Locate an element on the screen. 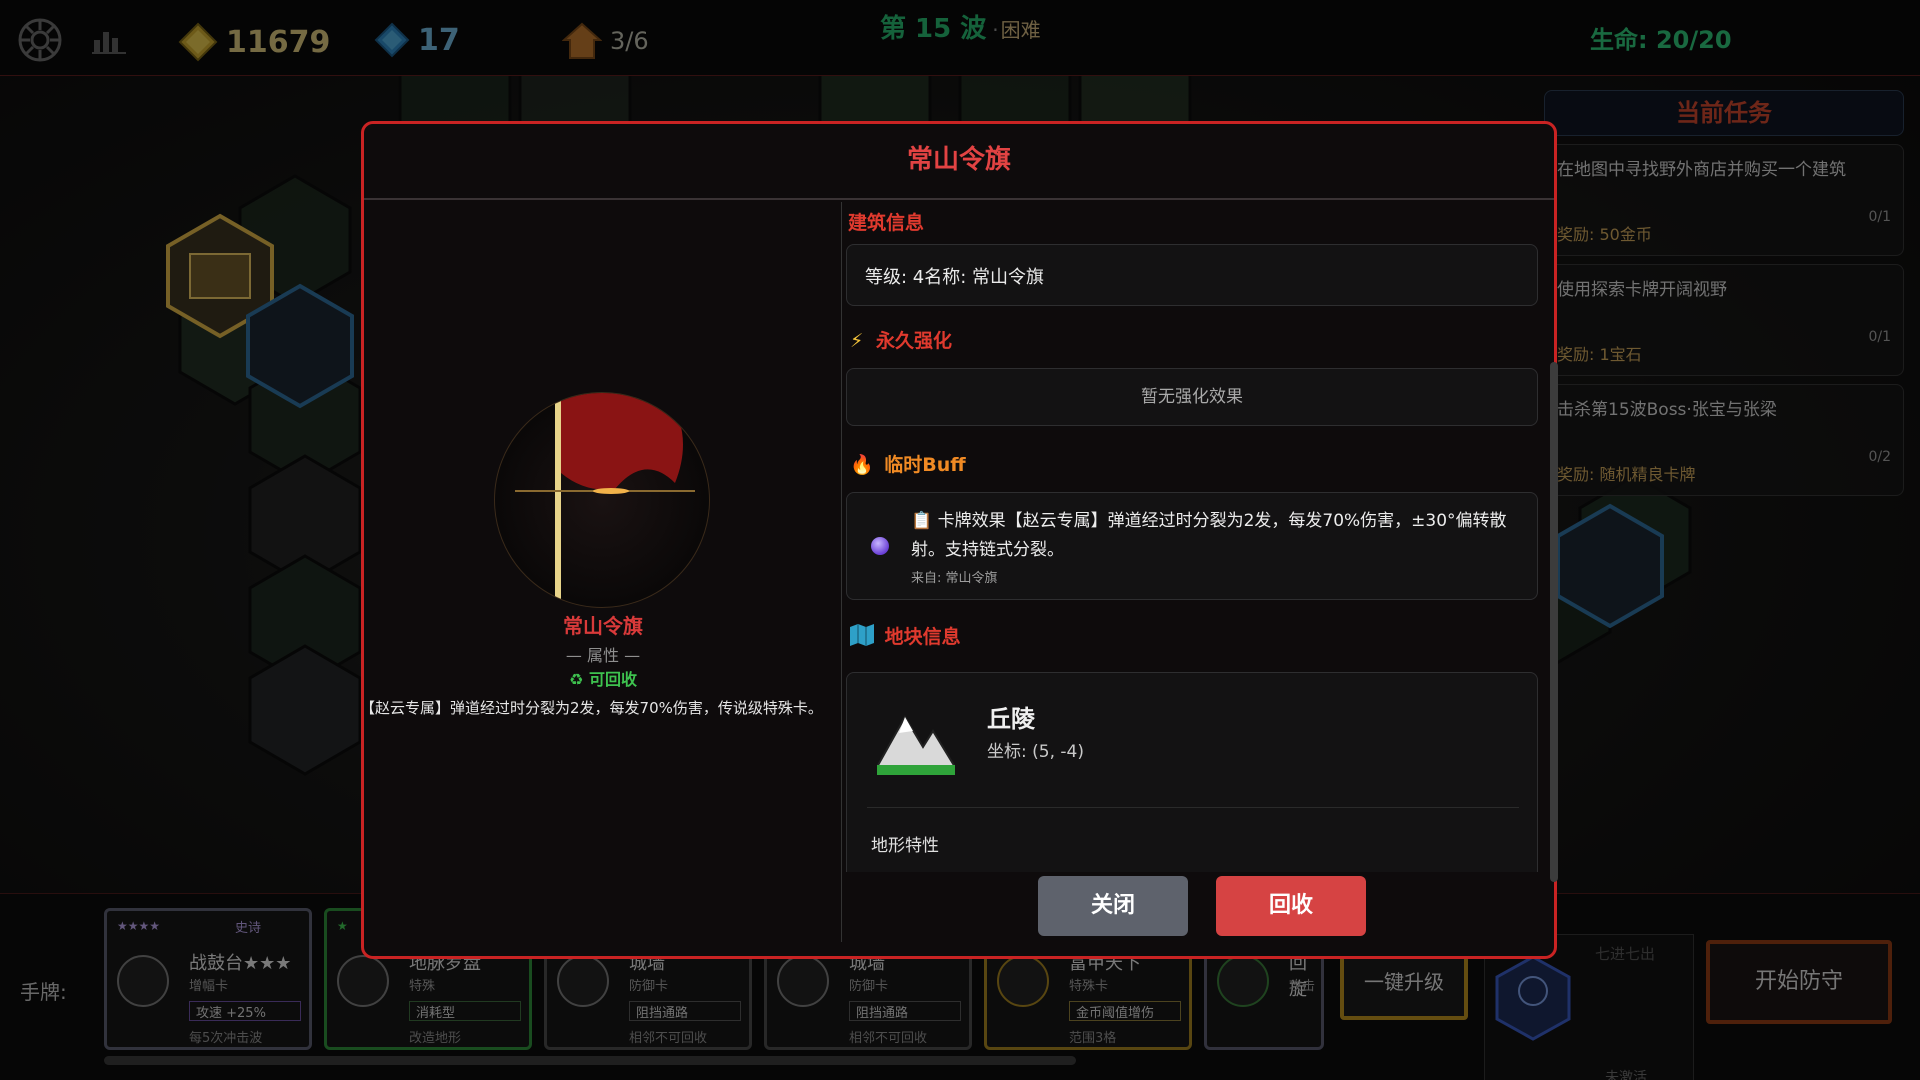 The height and width of the screenshot is (1080, 1920). terrain-trait-heading: 地形特性 is located at coordinates (905, 846).